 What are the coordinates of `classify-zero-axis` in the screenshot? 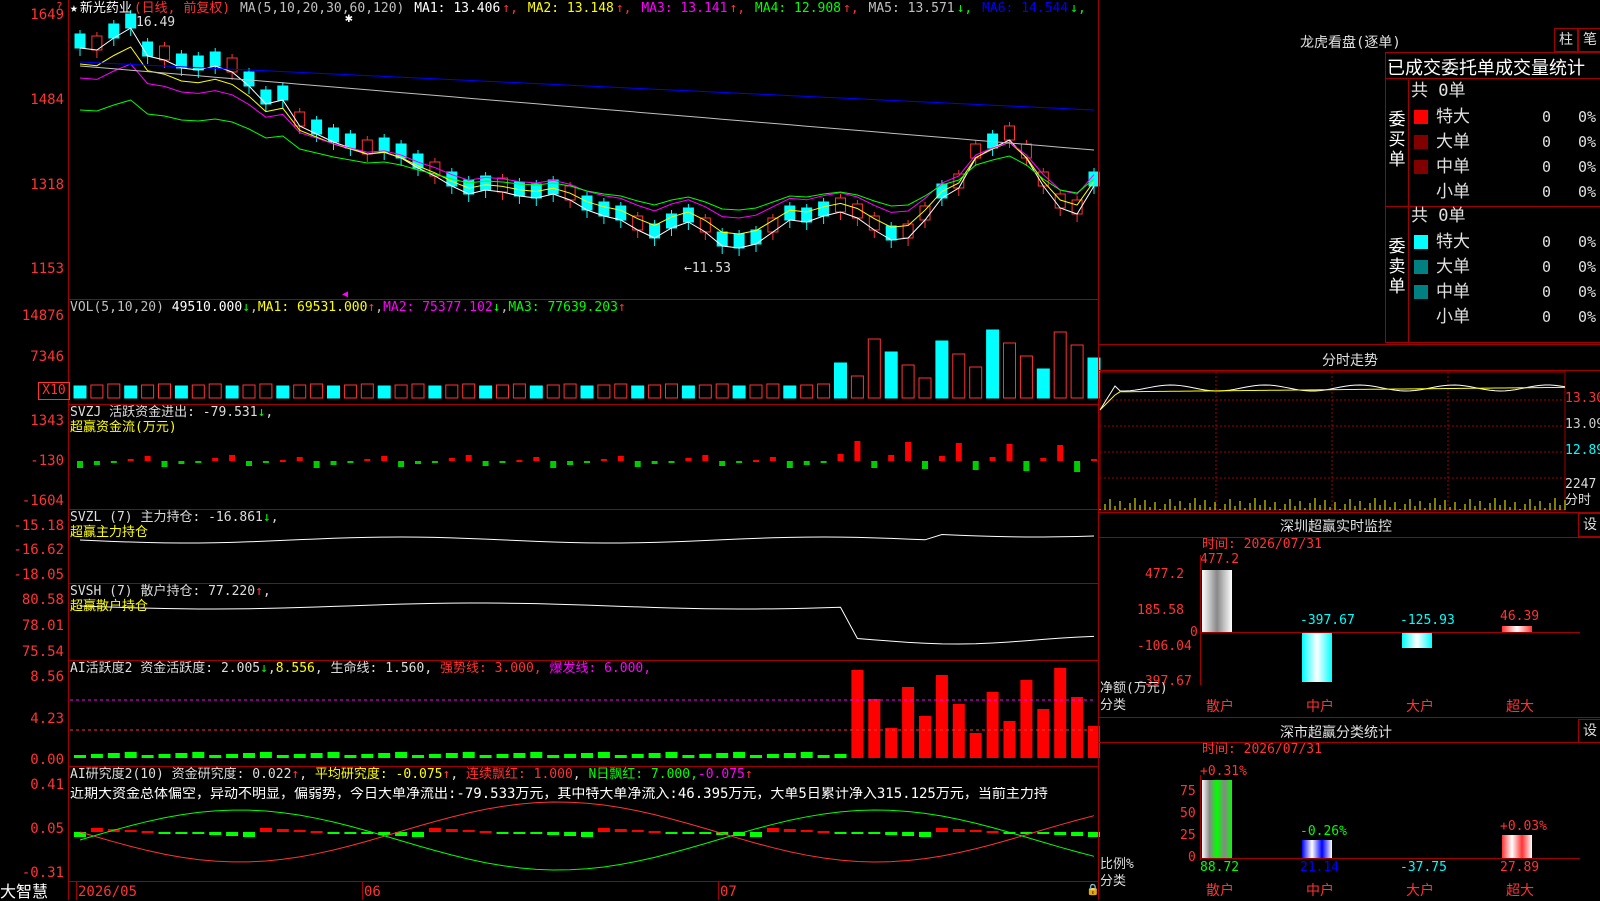 It's located at (1390, 858).